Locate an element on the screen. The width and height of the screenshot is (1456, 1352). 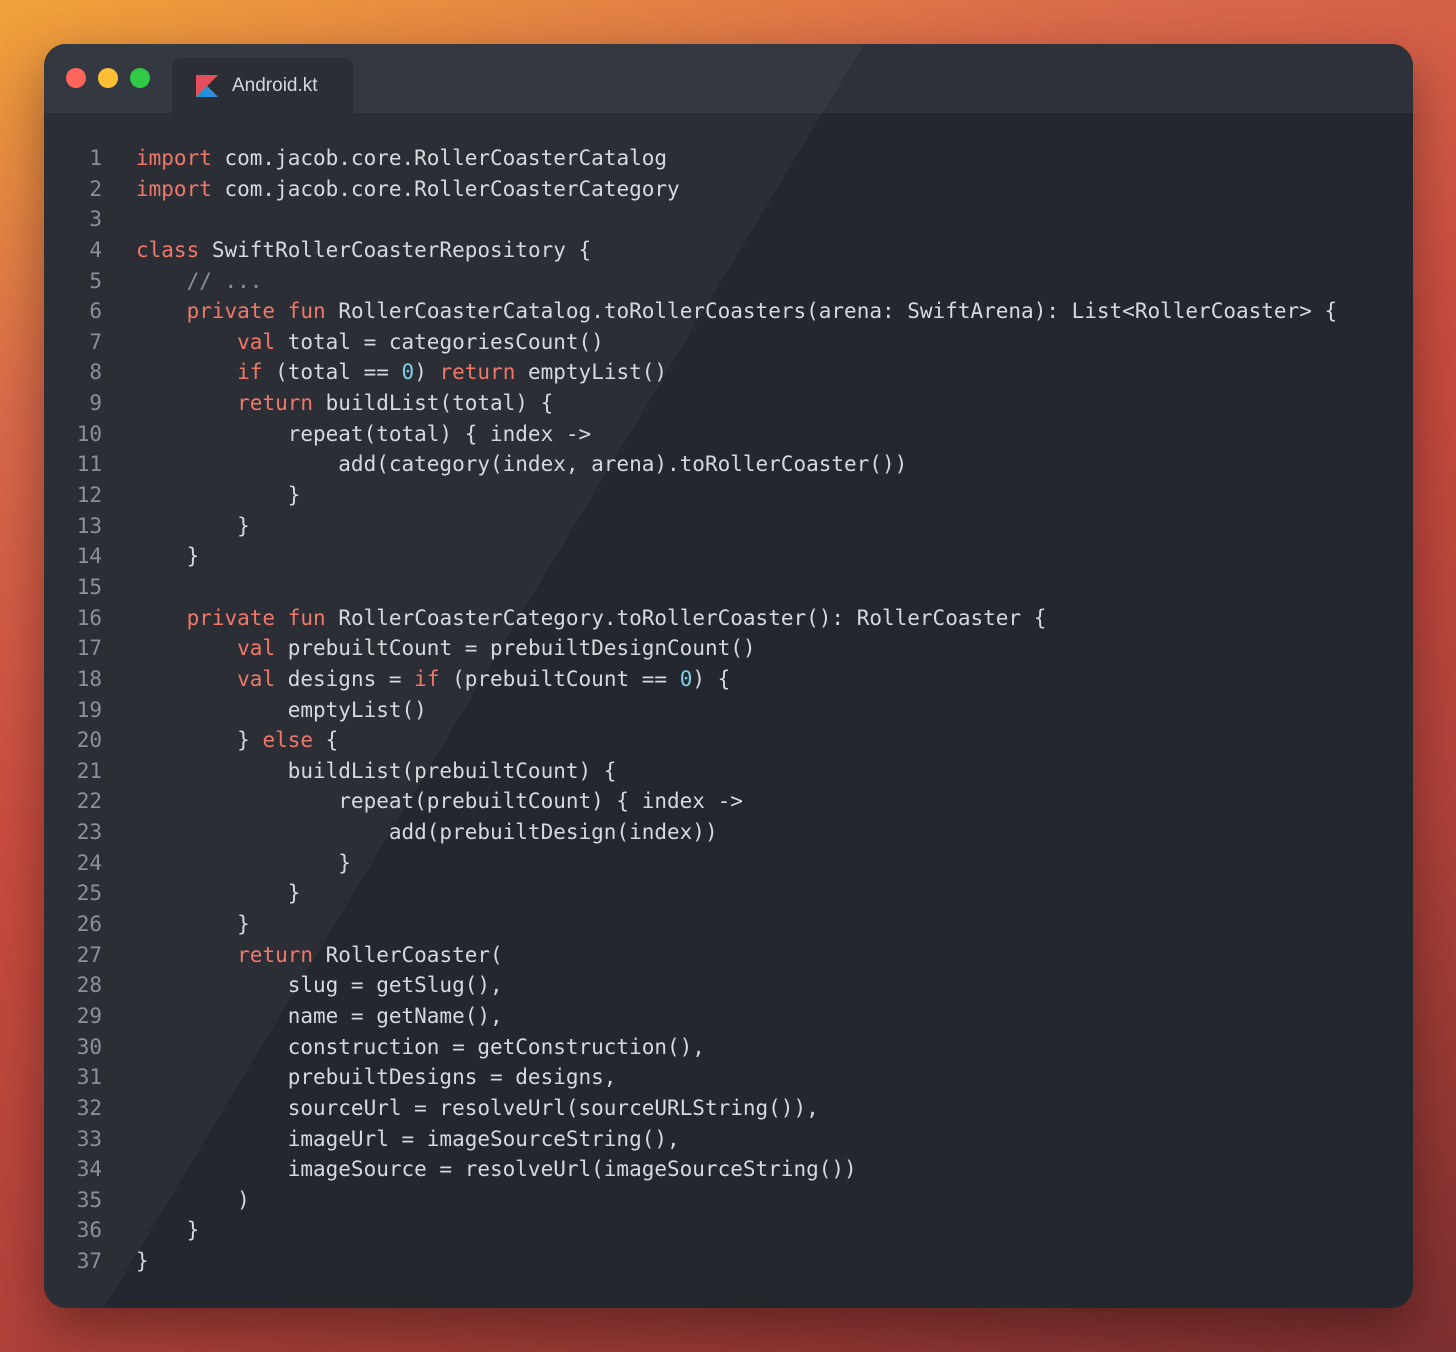
code-token: com.jacob.core.RollerCoasterCategory is located at coordinates (445, 188).